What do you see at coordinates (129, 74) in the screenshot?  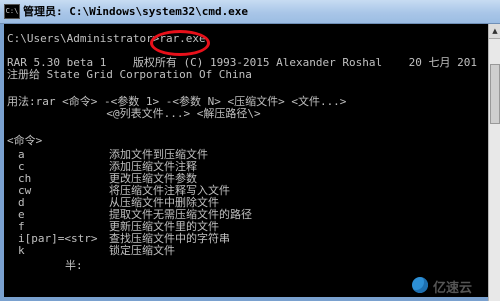 I see `registered-line: 注册给 State Grid Corporation Of China` at bounding box center [129, 74].